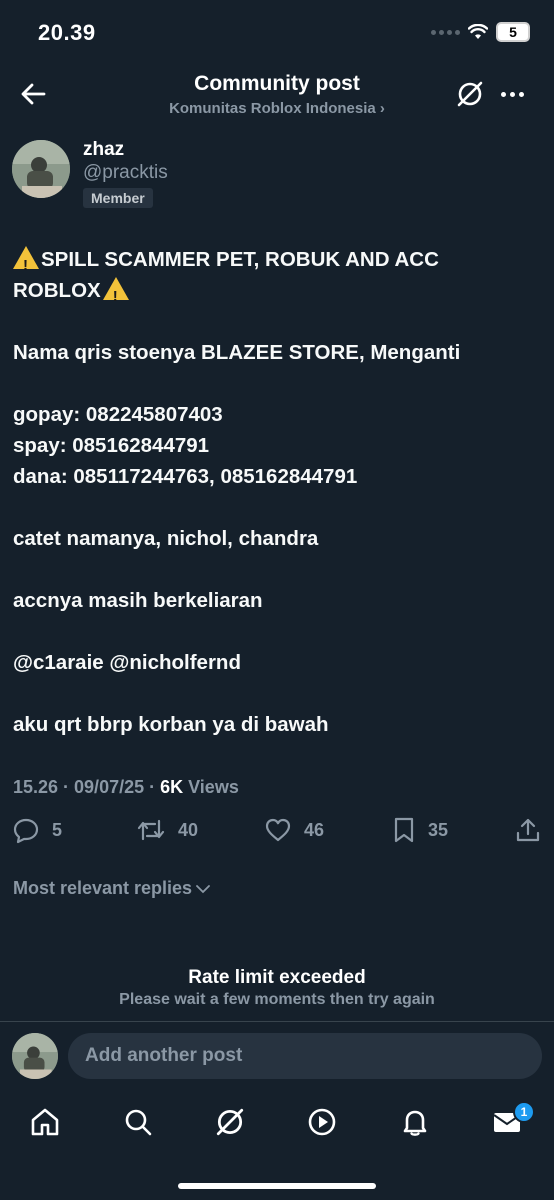 This screenshot has width=554, height=1200. Describe the element at coordinates (166, 538) in the screenshot. I see `post-line: catet namanya, nichol, chandra` at that location.